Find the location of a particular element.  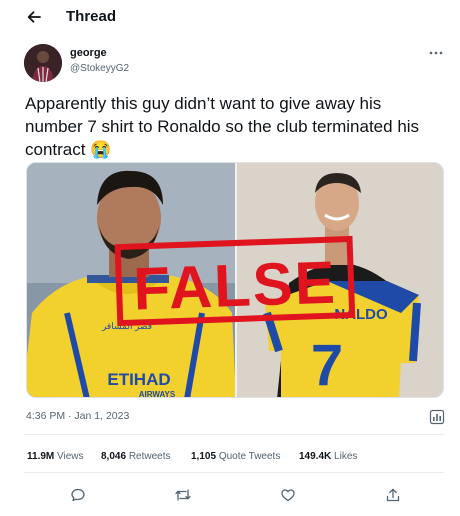

left-jersey-sponsor-sub: AIRWAYS is located at coordinates (157, 394).